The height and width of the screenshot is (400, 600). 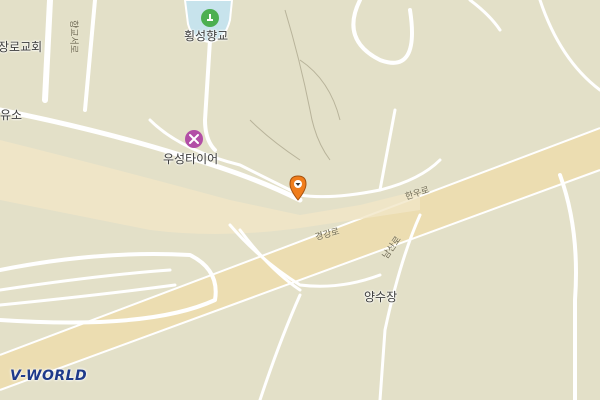 I want to click on vworld-logo: V-WORLD, so click(x=48, y=376).